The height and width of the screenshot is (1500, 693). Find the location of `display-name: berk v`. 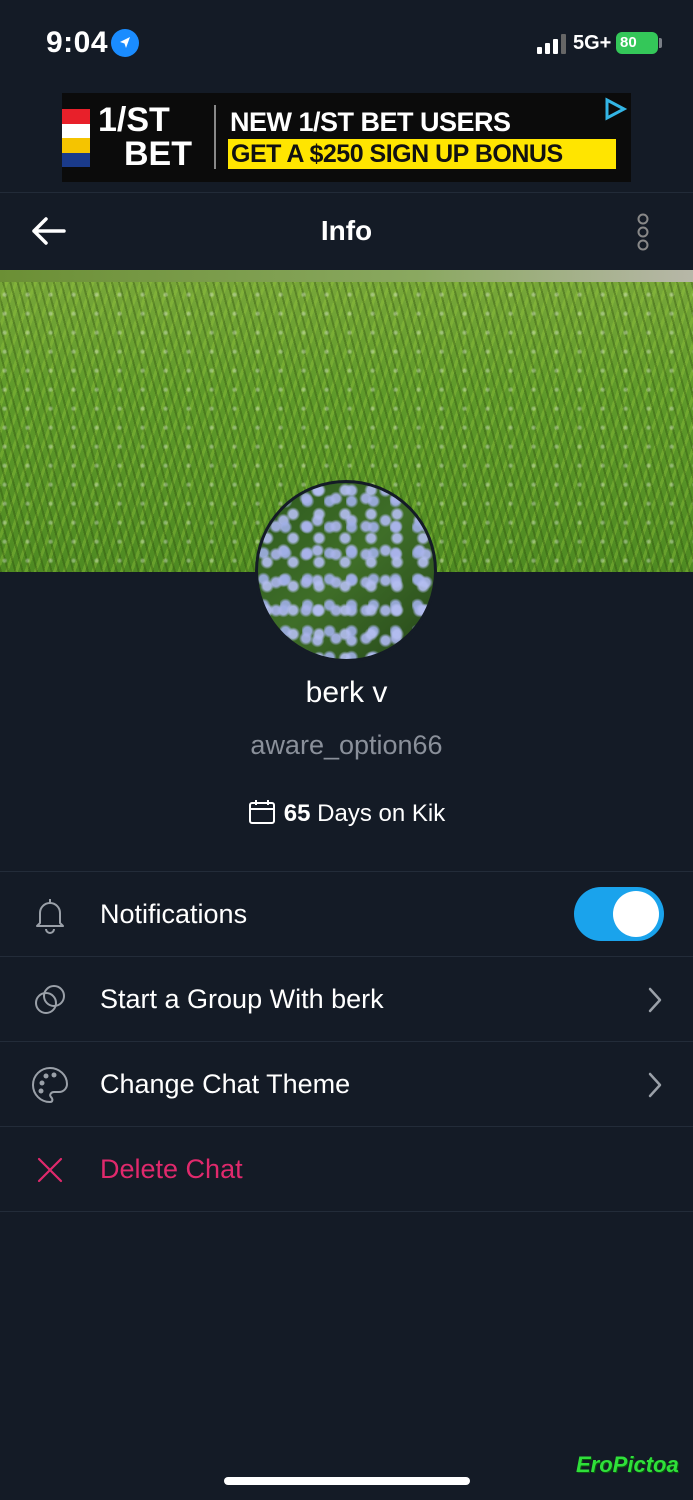

display-name: berk v is located at coordinates (346, 692).